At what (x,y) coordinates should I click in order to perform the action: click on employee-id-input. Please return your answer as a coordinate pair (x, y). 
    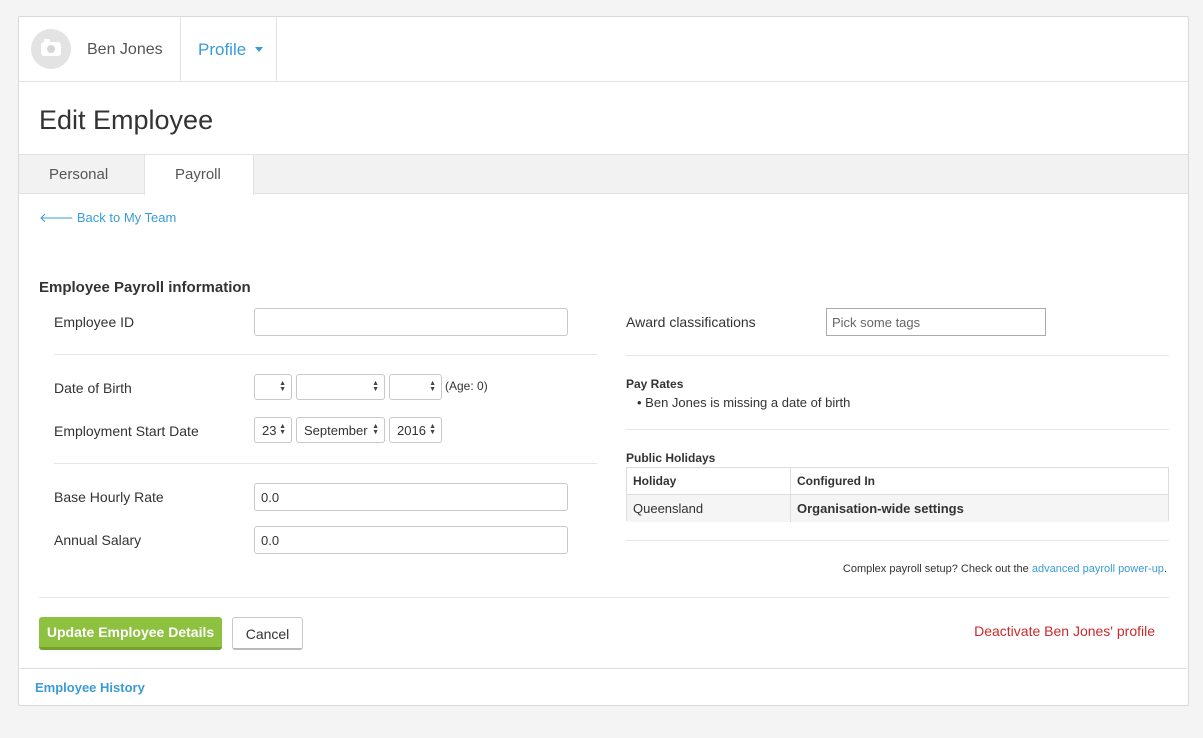
    Looking at the image, I should click on (411, 322).